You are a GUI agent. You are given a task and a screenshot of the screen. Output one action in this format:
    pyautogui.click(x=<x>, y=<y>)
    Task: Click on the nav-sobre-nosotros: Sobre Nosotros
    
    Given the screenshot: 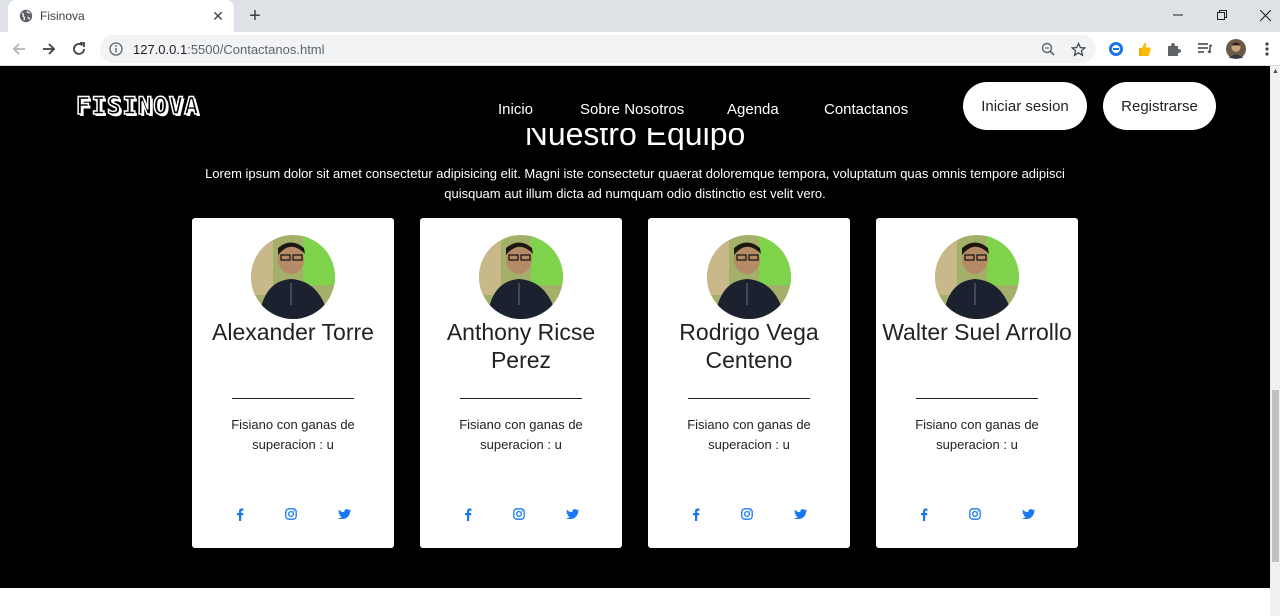 What is the action you would take?
    pyautogui.click(x=632, y=109)
    